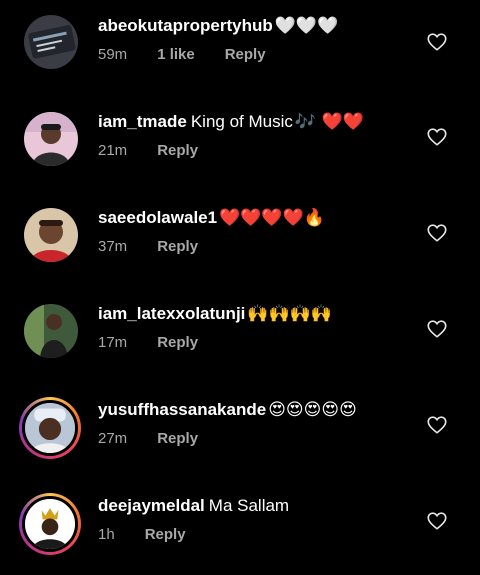 This screenshot has height=575, width=480. I want to click on comment-header: yusuffhassanakande 😍😍😍😍😍, so click(227, 410).